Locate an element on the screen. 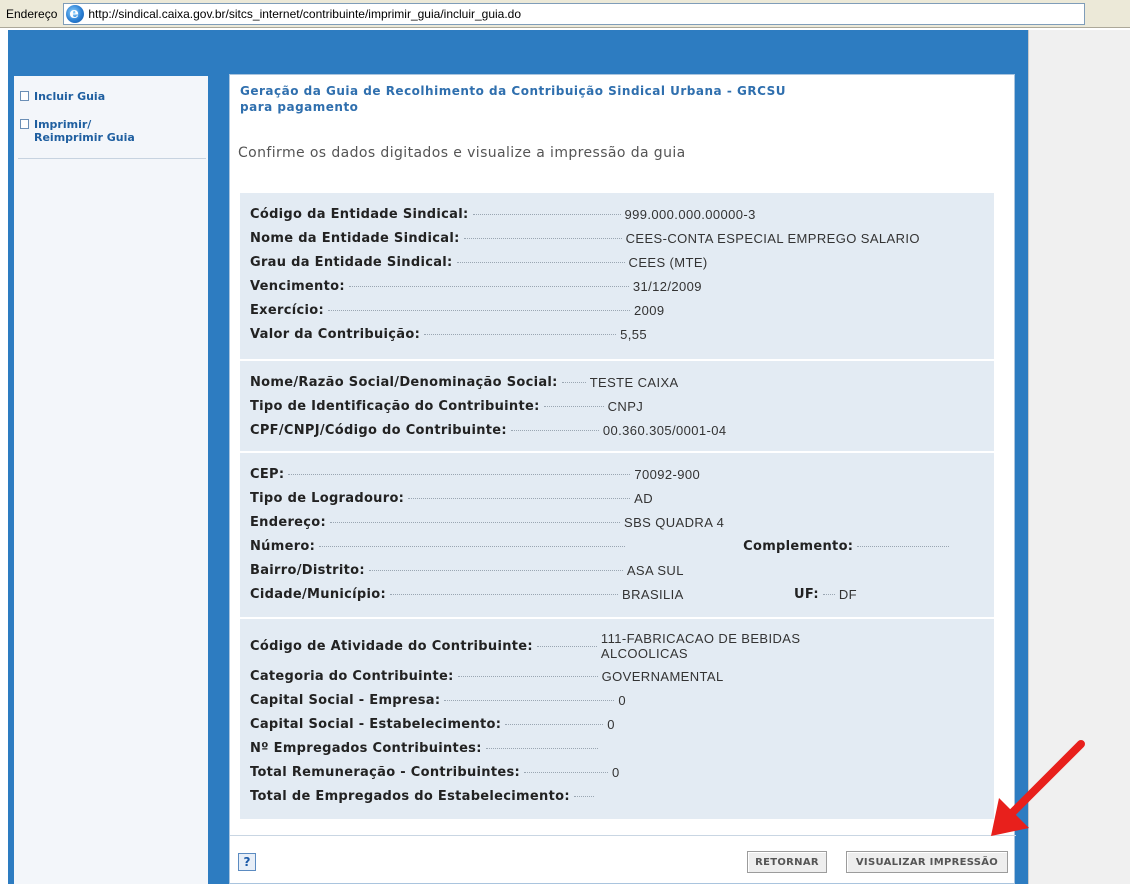  field-label: Categoria do Contribuinte: is located at coordinates (352, 676).